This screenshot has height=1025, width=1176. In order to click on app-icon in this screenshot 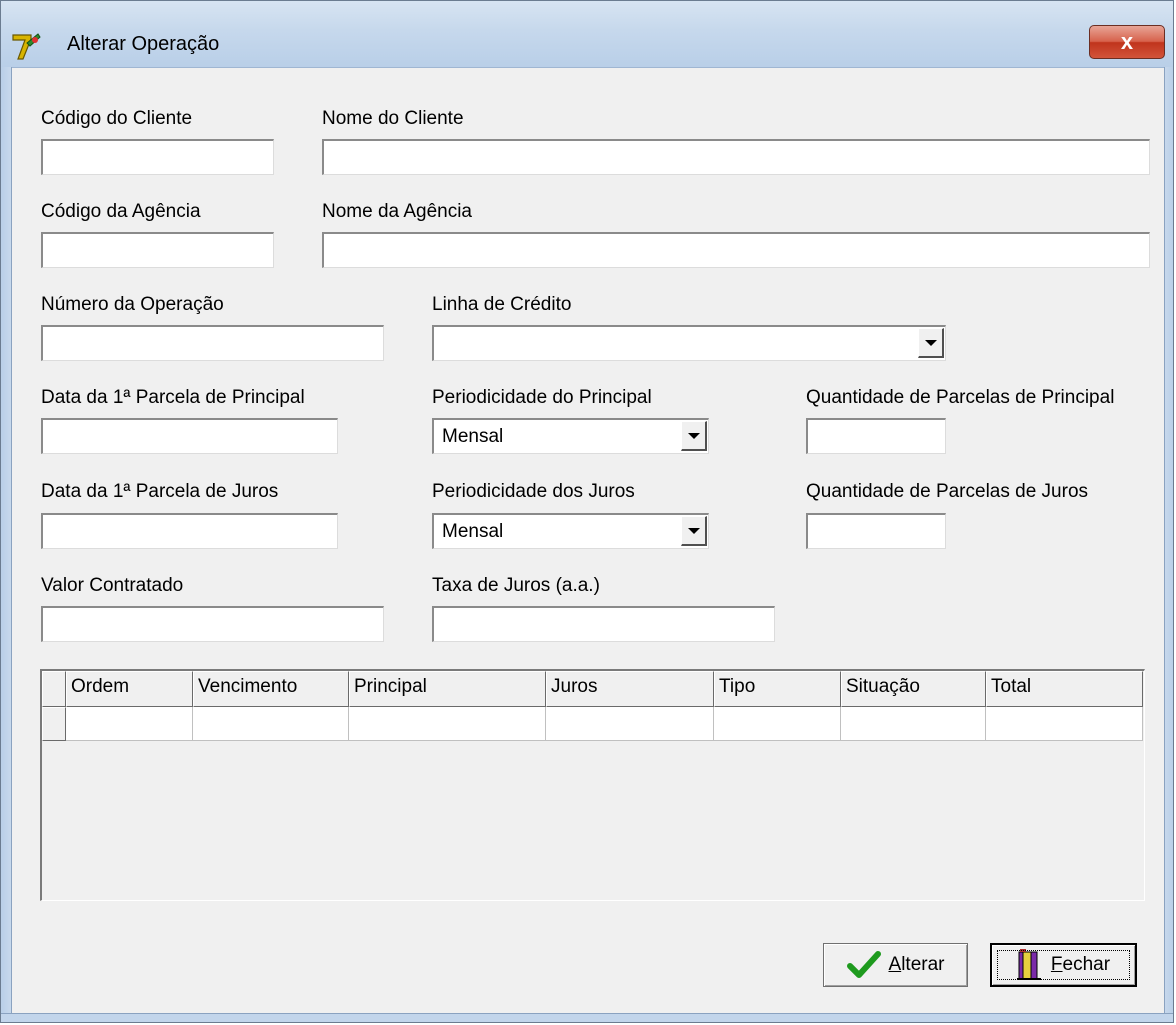, I will do `click(26, 46)`.